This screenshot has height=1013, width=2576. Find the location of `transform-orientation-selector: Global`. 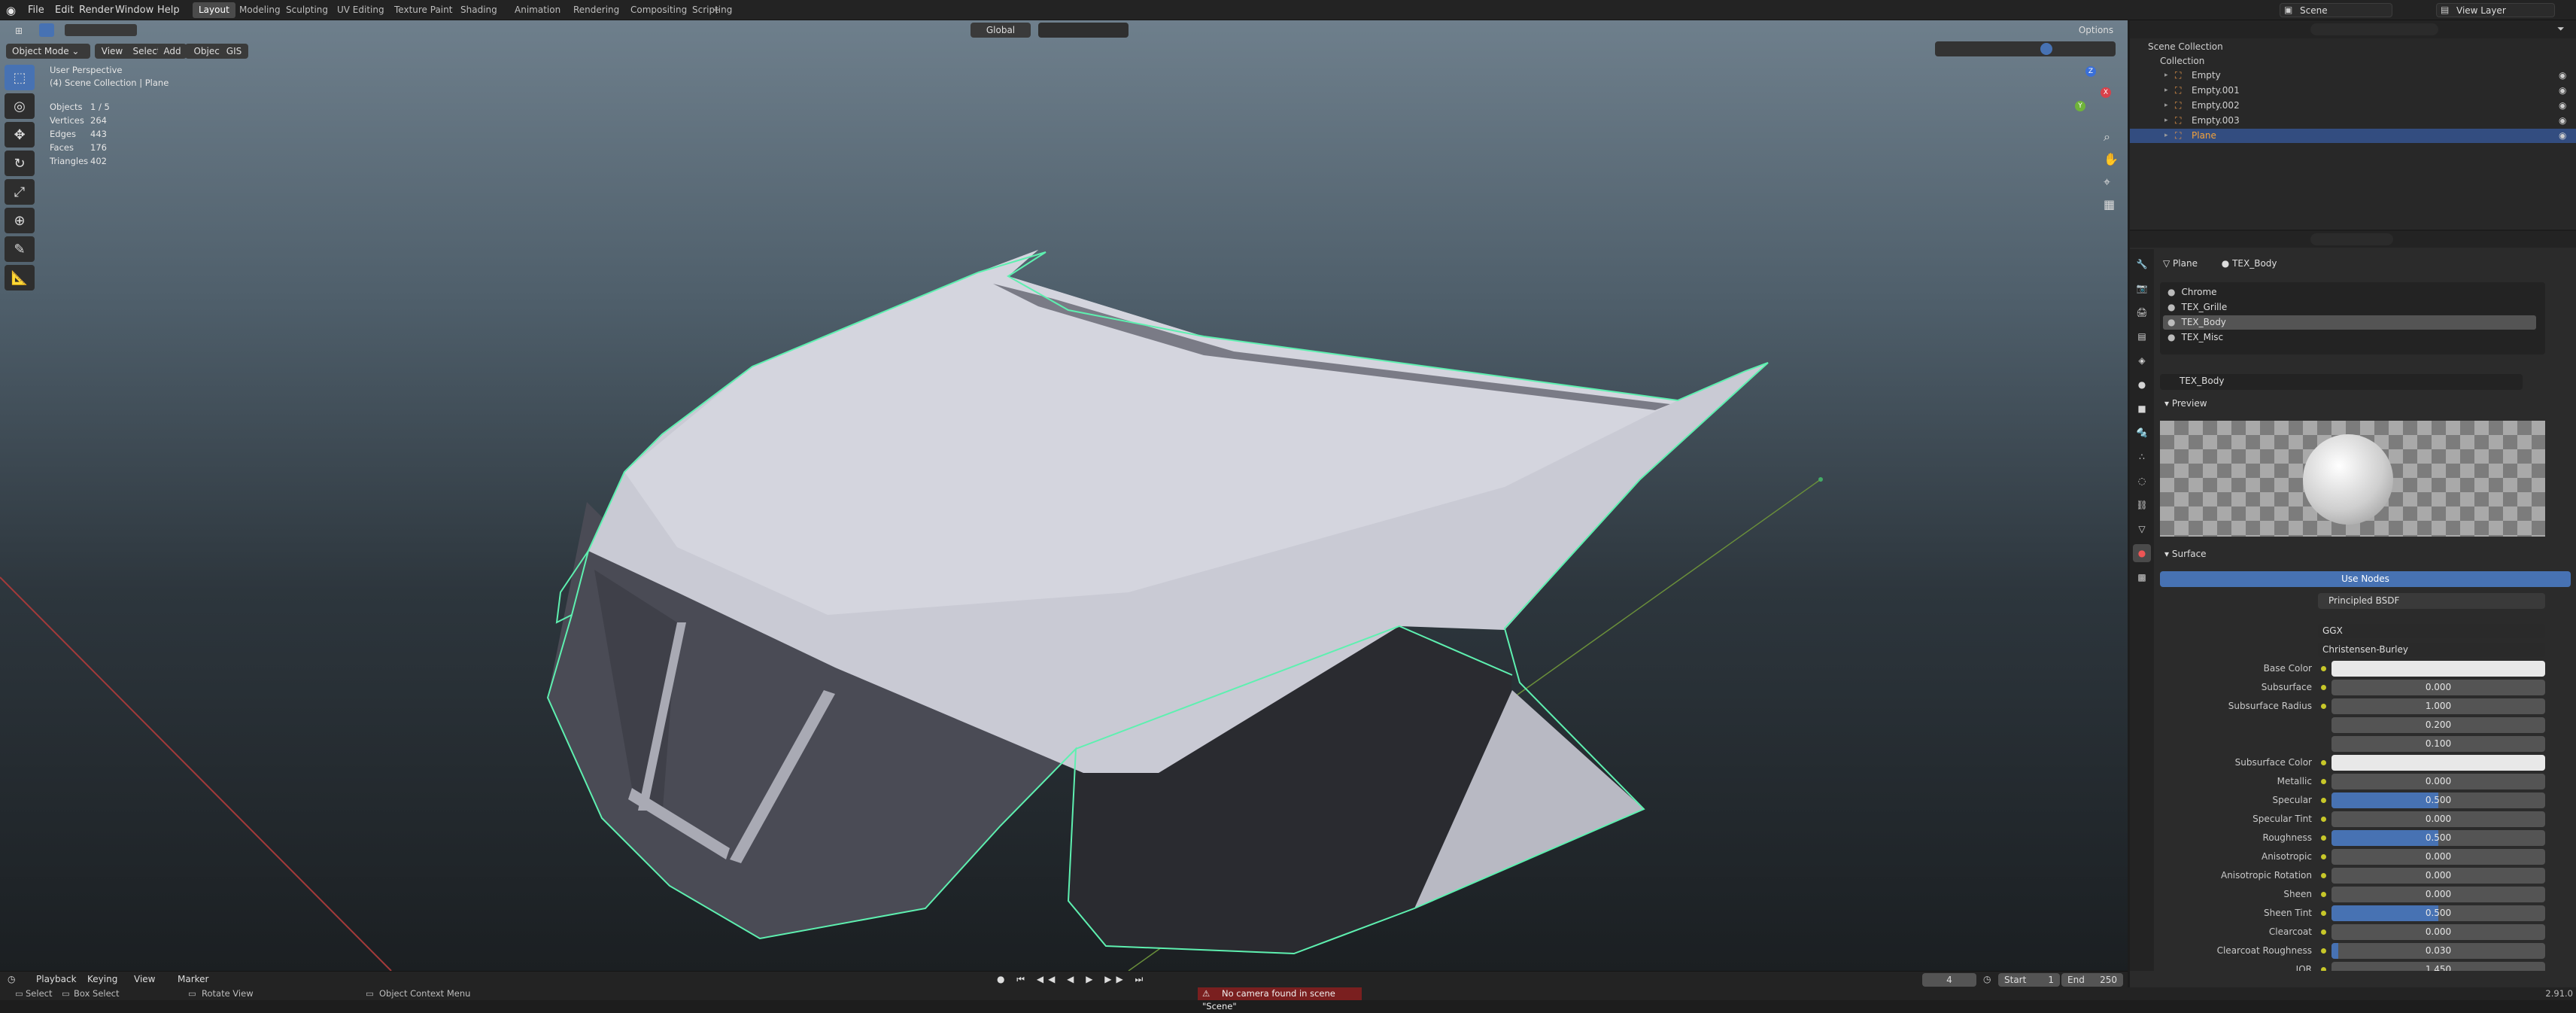

transform-orientation-selector: Global is located at coordinates (1001, 30).